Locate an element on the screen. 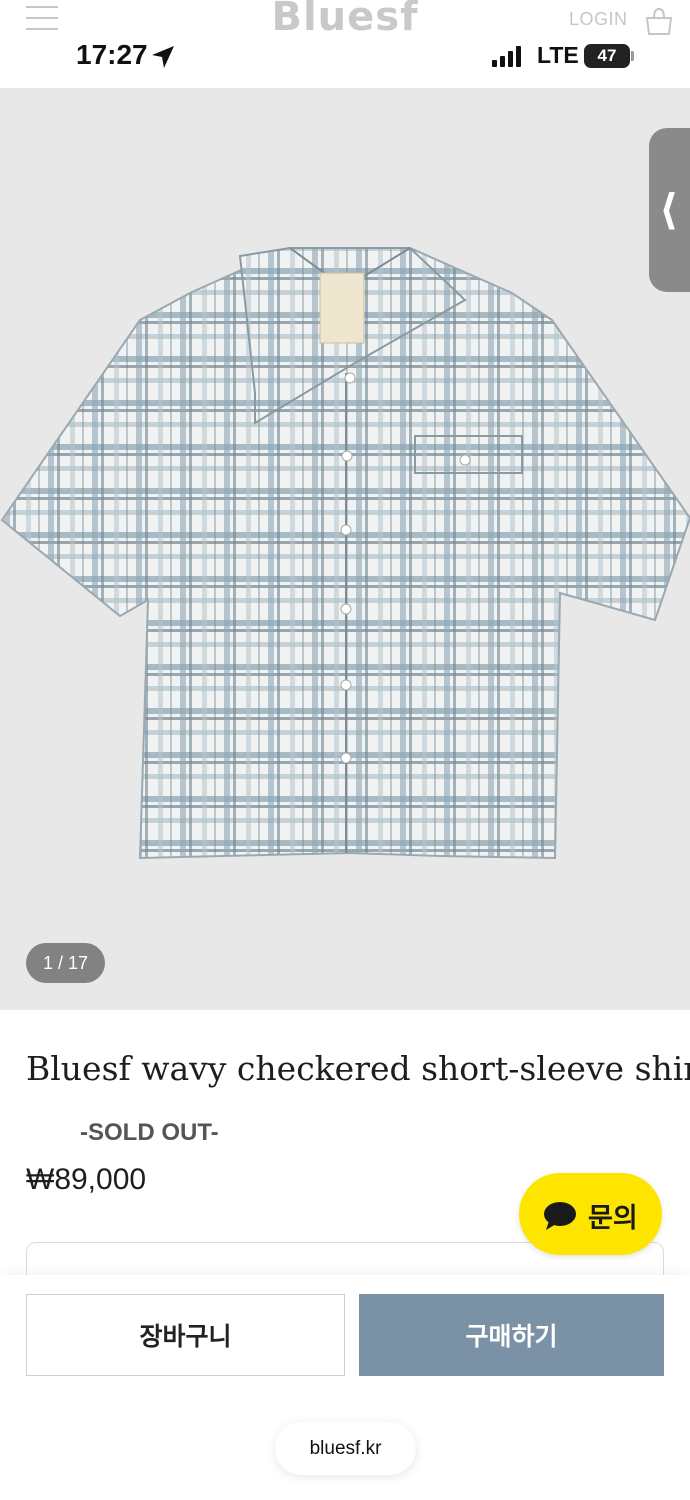 The height and width of the screenshot is (1500, 690). login-link: LOGIN is located at coordinates (598, 19).